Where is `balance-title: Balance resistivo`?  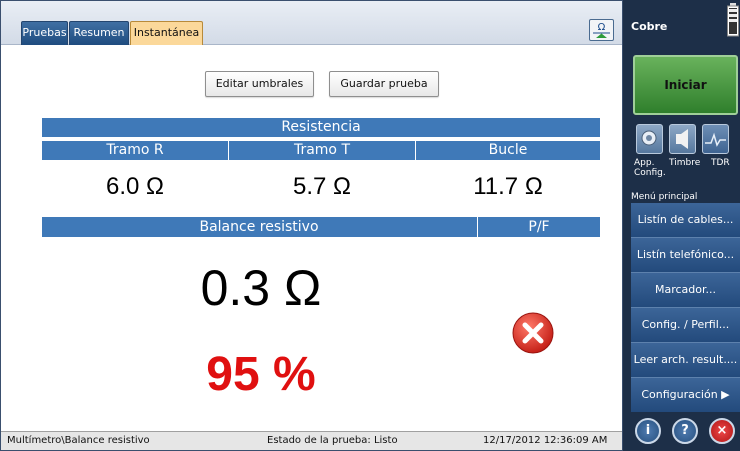
balance-title: Balance resistivo is located at coordinates (259, 227).